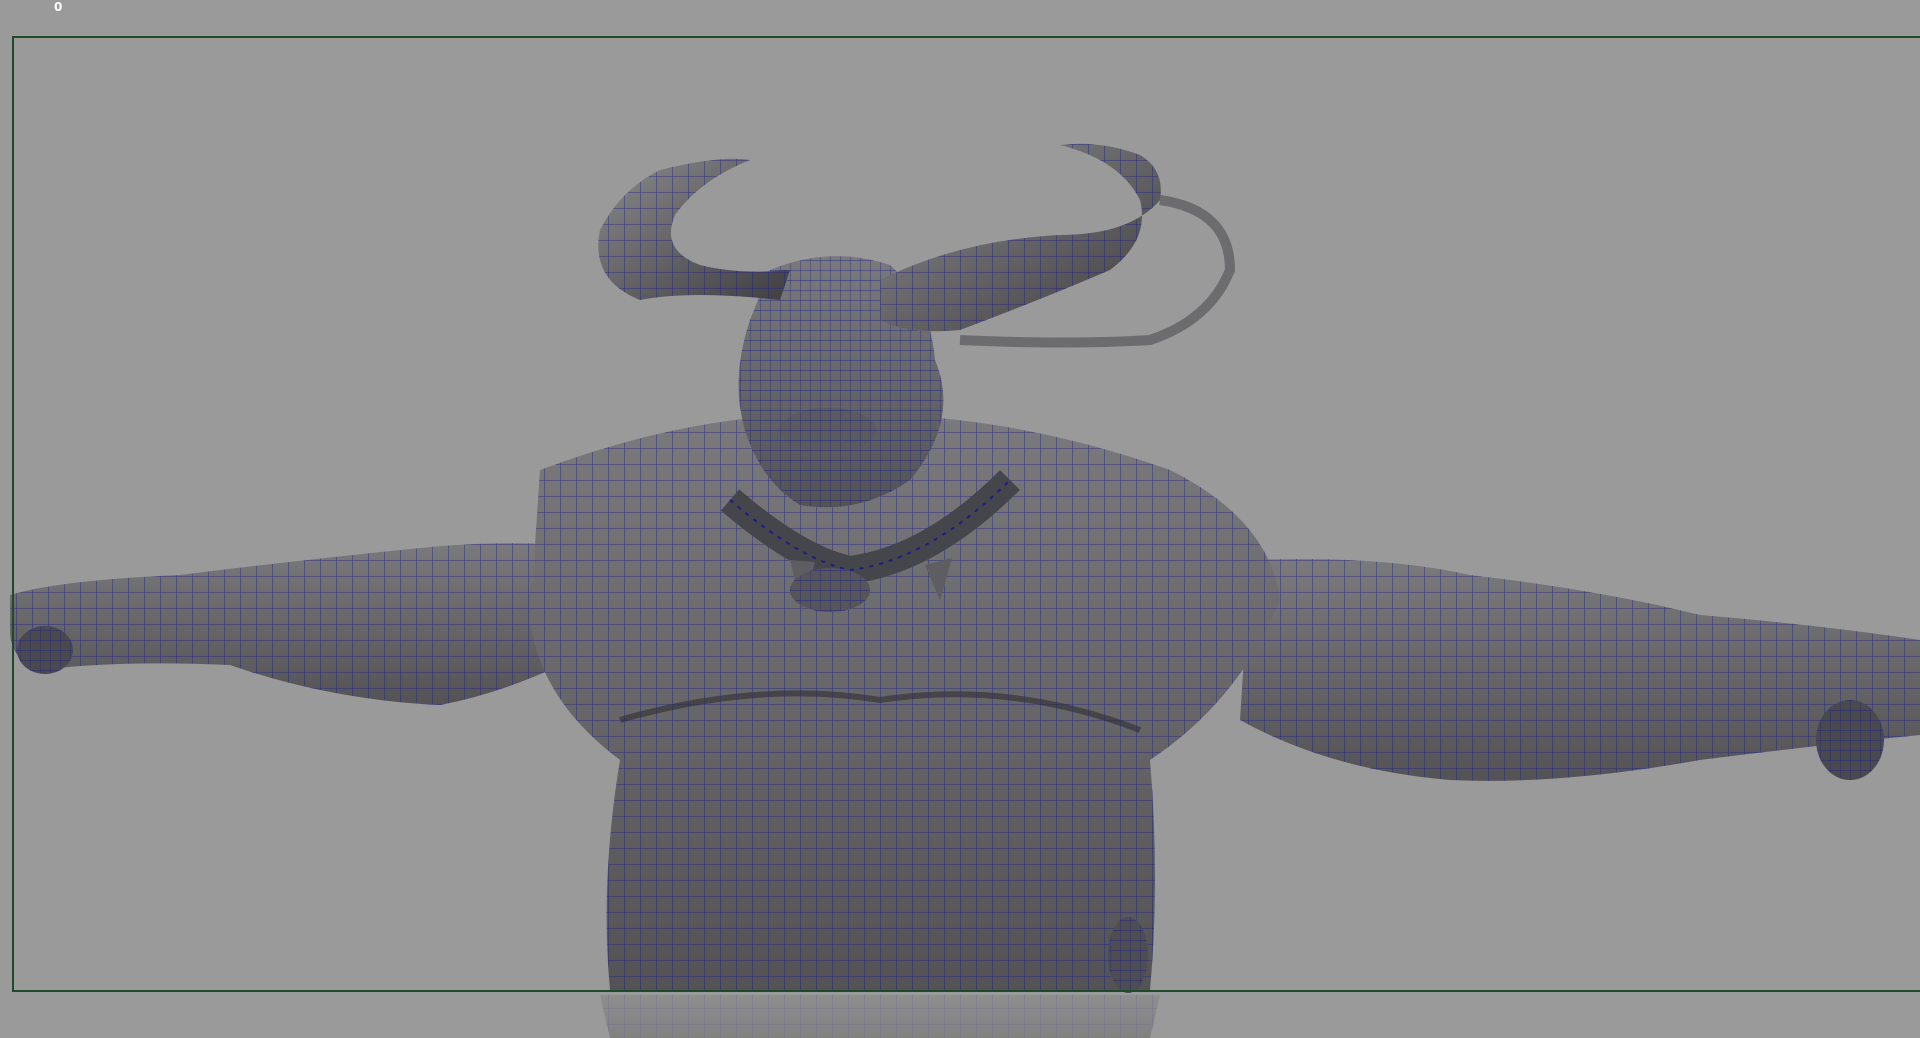  I want to click on right-arm-mesh, so click(1580, 670).